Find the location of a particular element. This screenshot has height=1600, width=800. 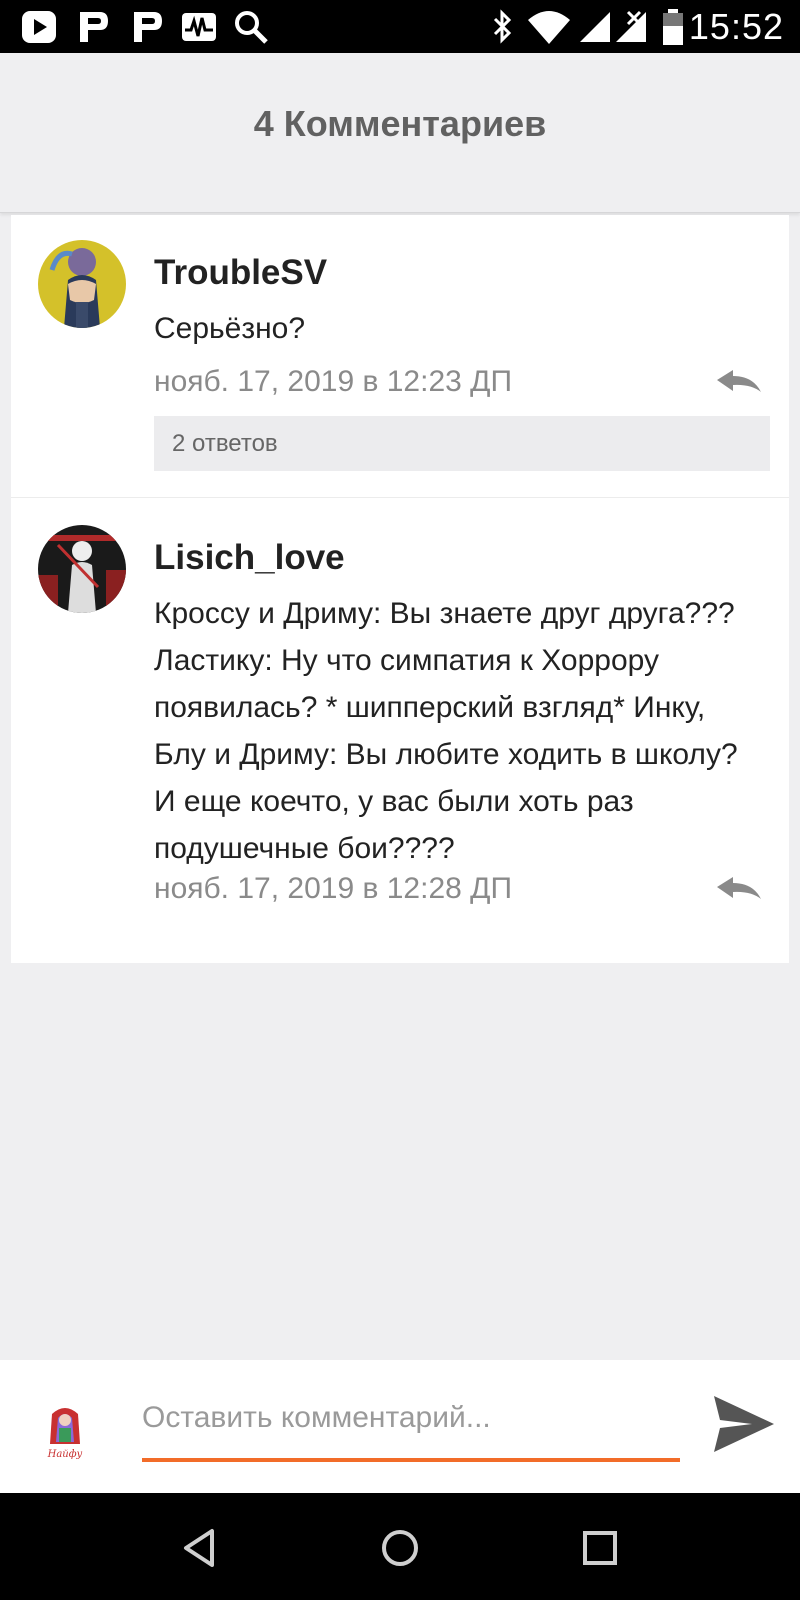

status-bar: 15:52 is located at coordinates (400, 26).